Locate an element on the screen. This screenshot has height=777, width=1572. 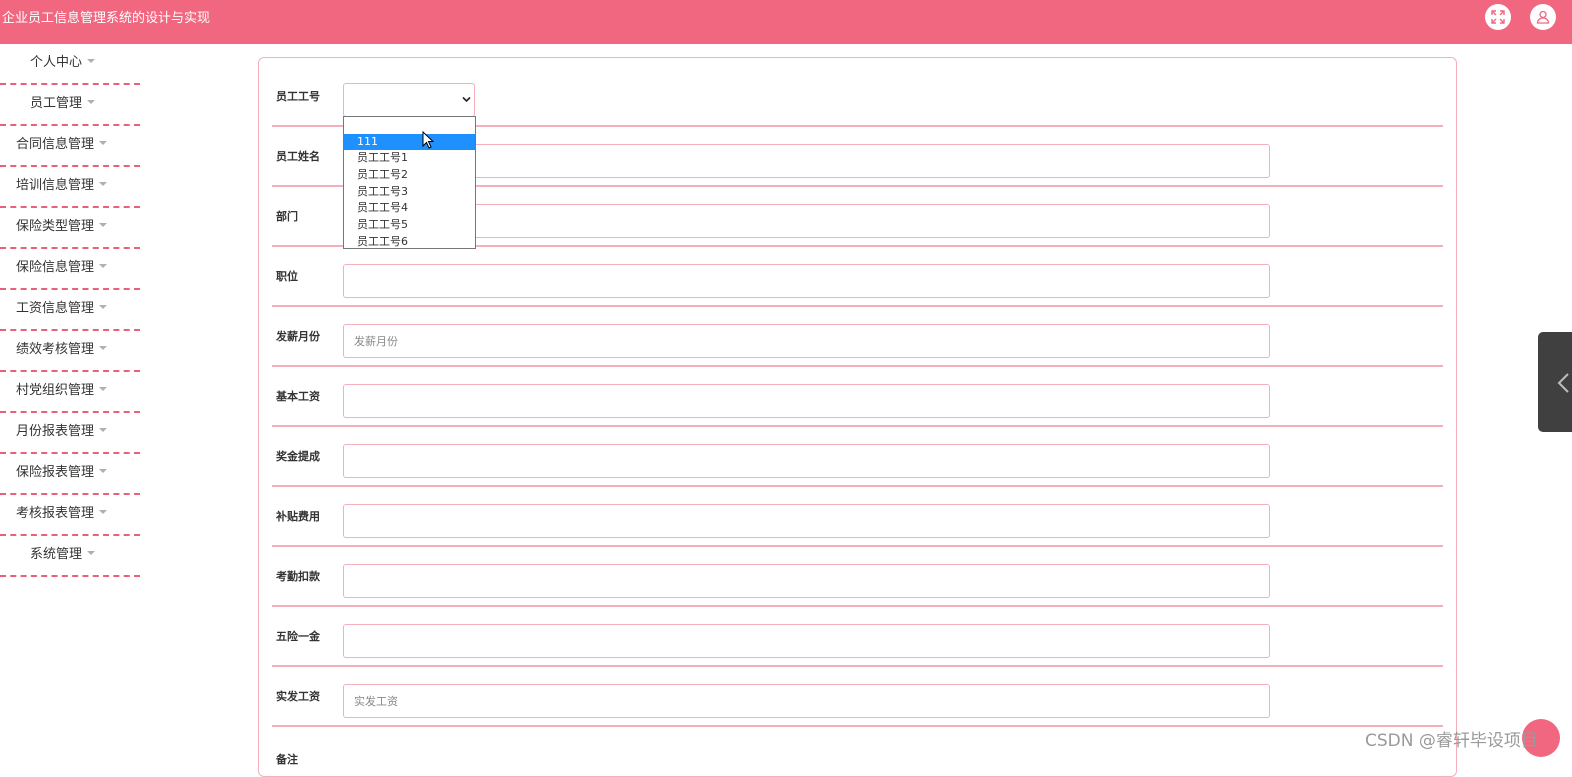
form-row-bonus: 奖金提成 is located at coordinates (857, 457).